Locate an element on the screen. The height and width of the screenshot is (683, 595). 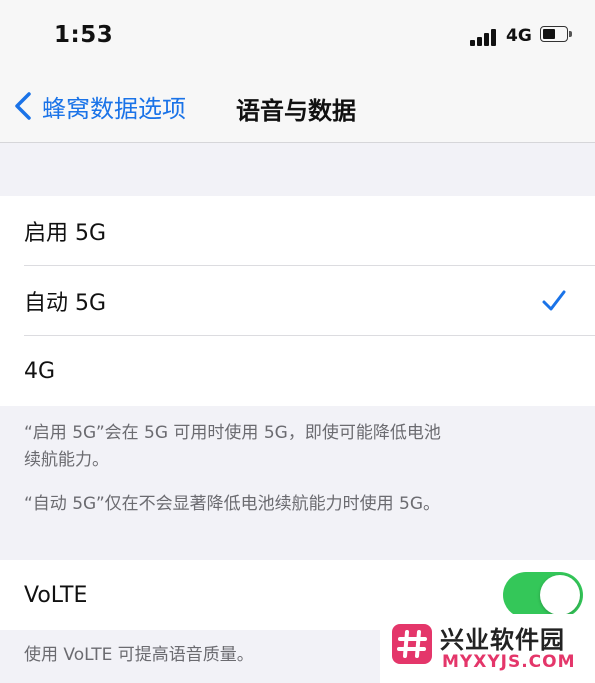
option-label: 启用 5G is located at coordinates (65, 233).